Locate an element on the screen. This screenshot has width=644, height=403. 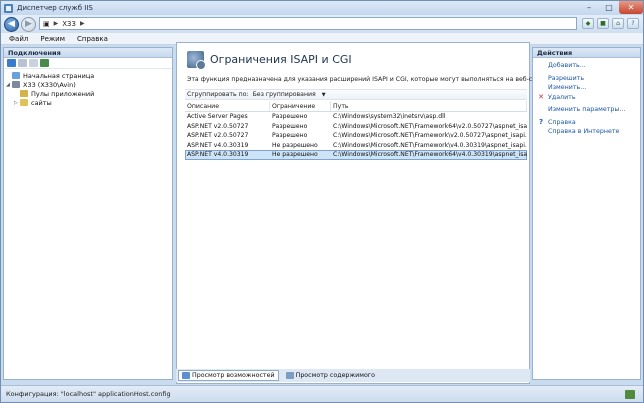
features-view-icon is located at coordinates (186, 375).